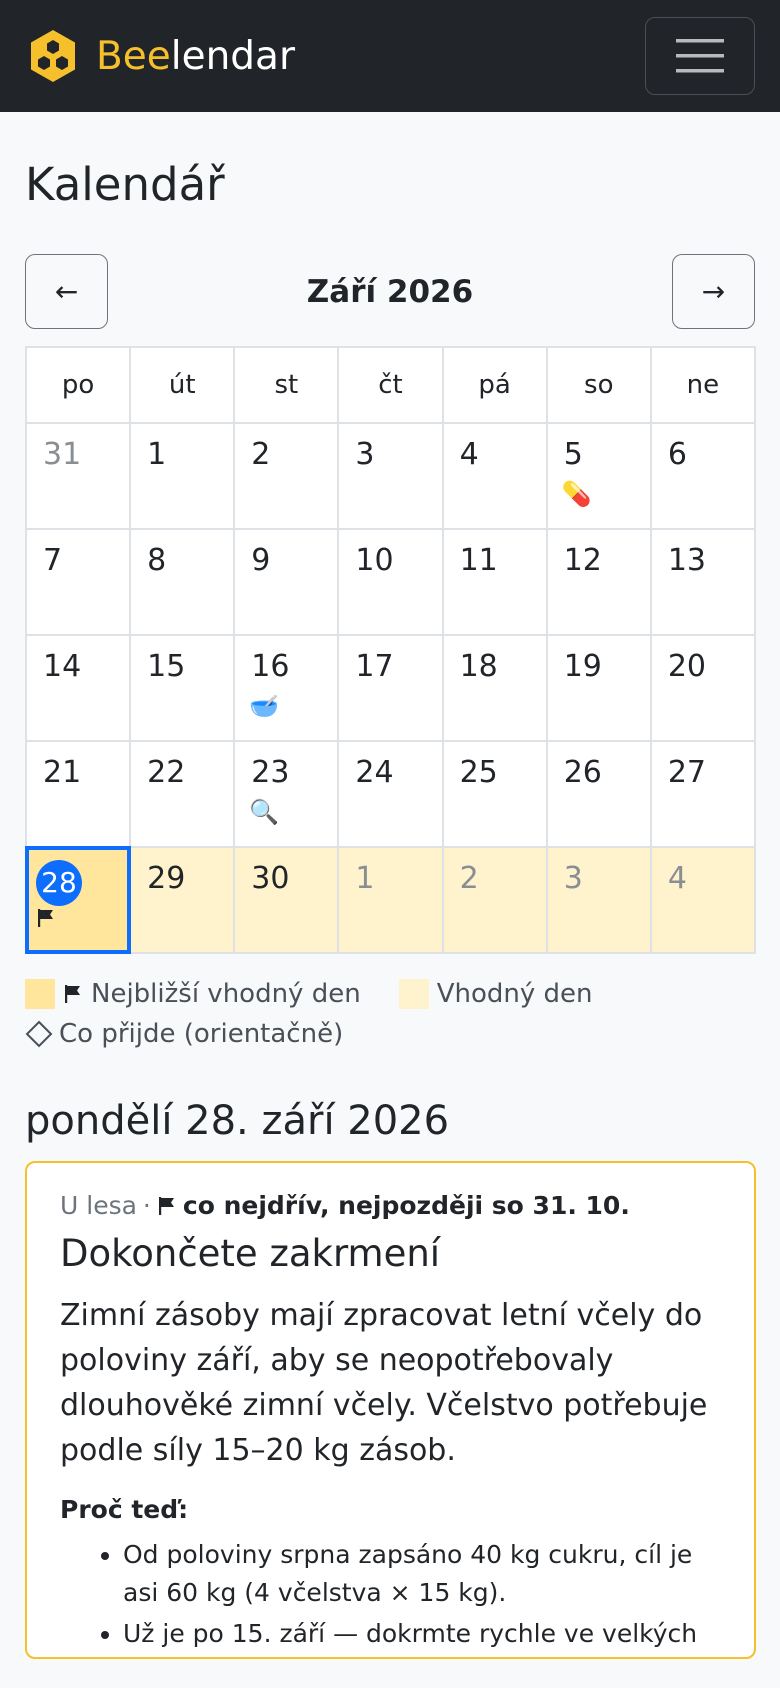  I want to click on calendar-day: 11, so click(494, 582).